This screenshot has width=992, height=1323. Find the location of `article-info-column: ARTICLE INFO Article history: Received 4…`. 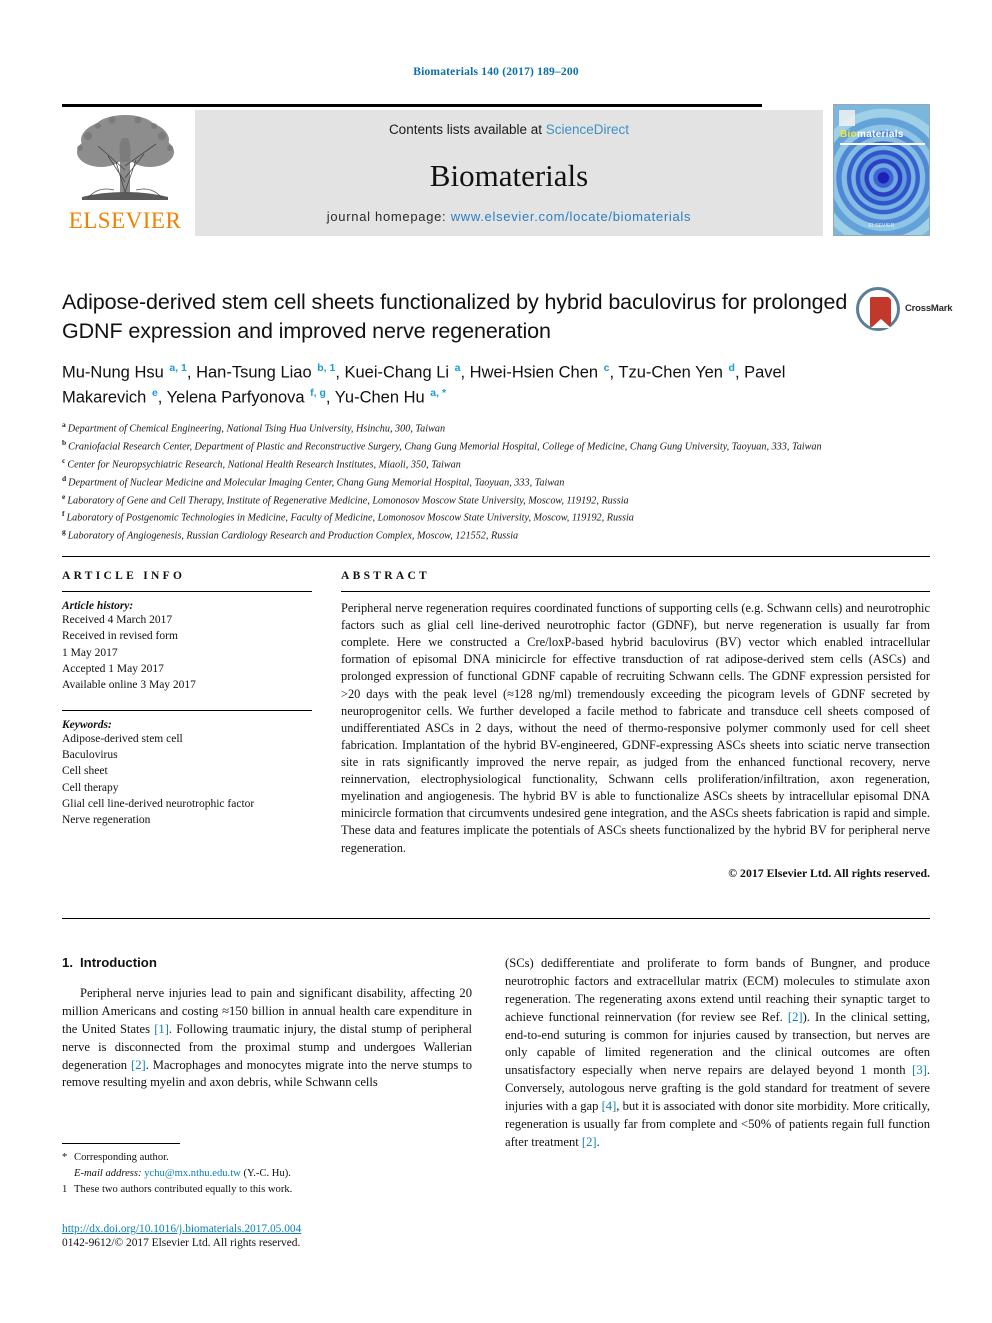

article-info-column: ARTICLE INFO Article history: Received 4… is located at coordinates (187, 699).